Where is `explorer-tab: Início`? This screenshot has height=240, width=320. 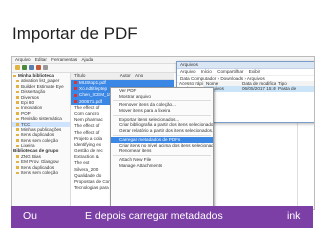
explorer-tab: Início is located at coordinates (206, 71).